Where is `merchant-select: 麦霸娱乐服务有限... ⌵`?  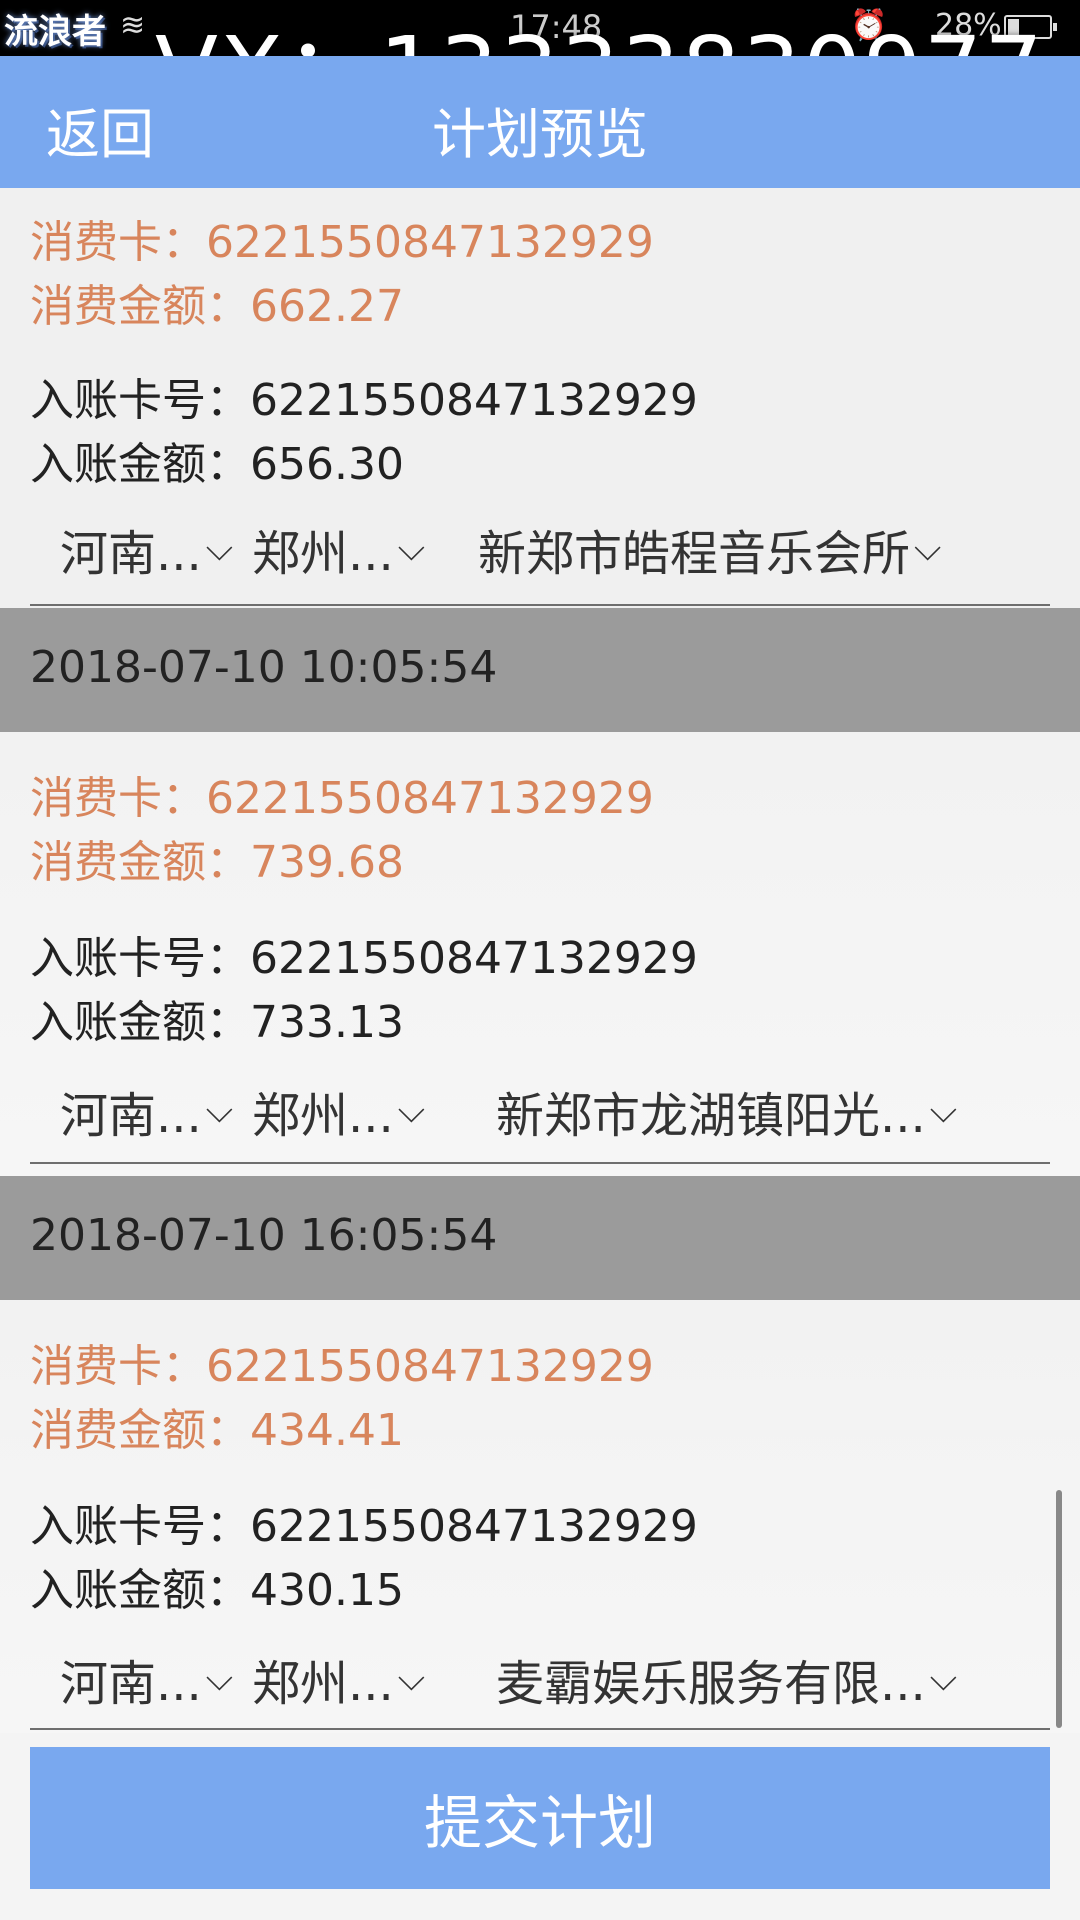 merchant-select: 麦霸娱乐服务有限... ⌵ is located at coordinates (726, 1679).